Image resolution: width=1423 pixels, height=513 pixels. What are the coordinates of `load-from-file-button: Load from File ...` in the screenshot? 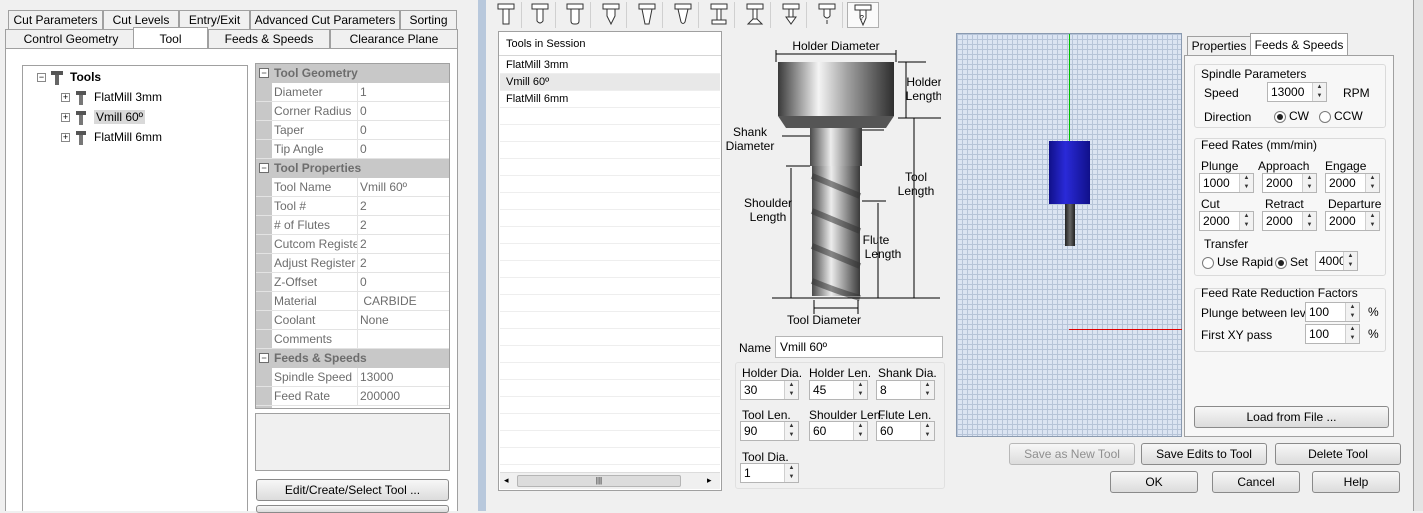 It's located at (1291, 417).